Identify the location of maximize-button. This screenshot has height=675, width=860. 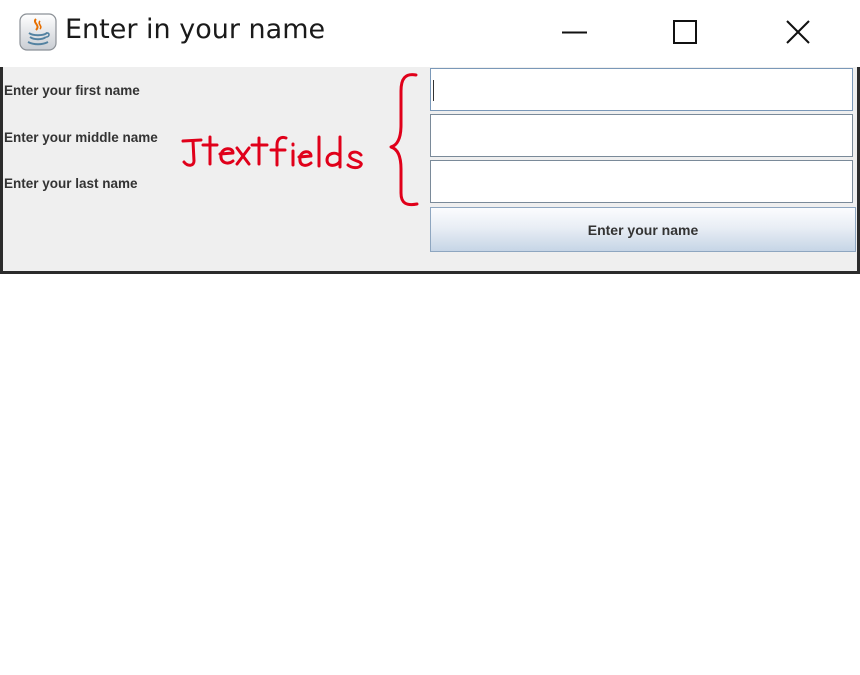
(685, 33).